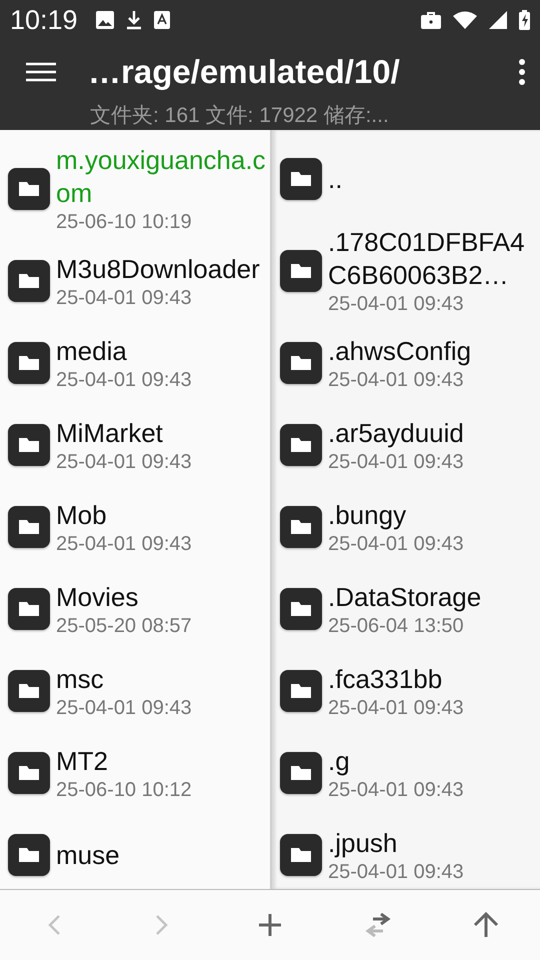 The width and height of the screenshot is (540, 960). I want to click on folder-name: .ar5ayduuid, so click(432, 433).